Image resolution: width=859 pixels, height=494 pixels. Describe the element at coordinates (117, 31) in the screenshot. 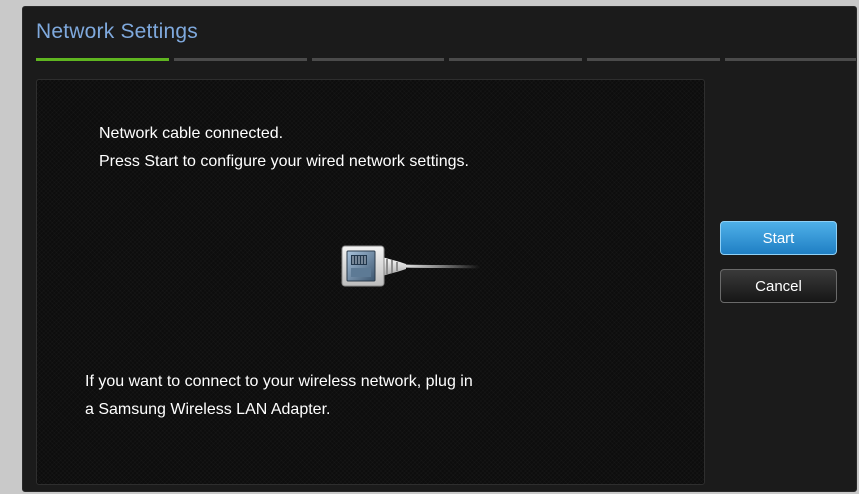

I see `dialog-title: Network Settings` at that location.